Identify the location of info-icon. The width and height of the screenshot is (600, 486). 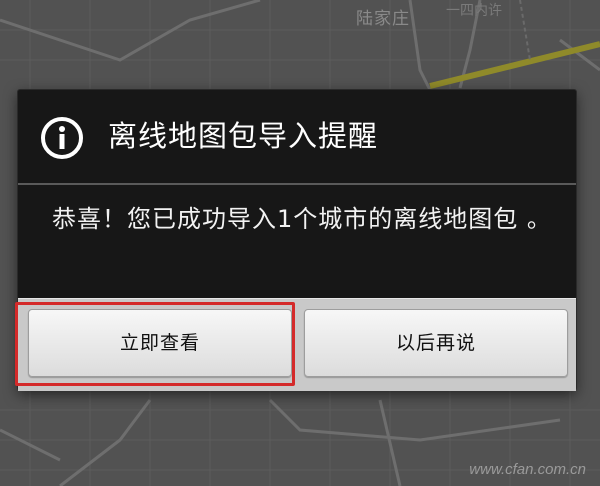
(62, 138).